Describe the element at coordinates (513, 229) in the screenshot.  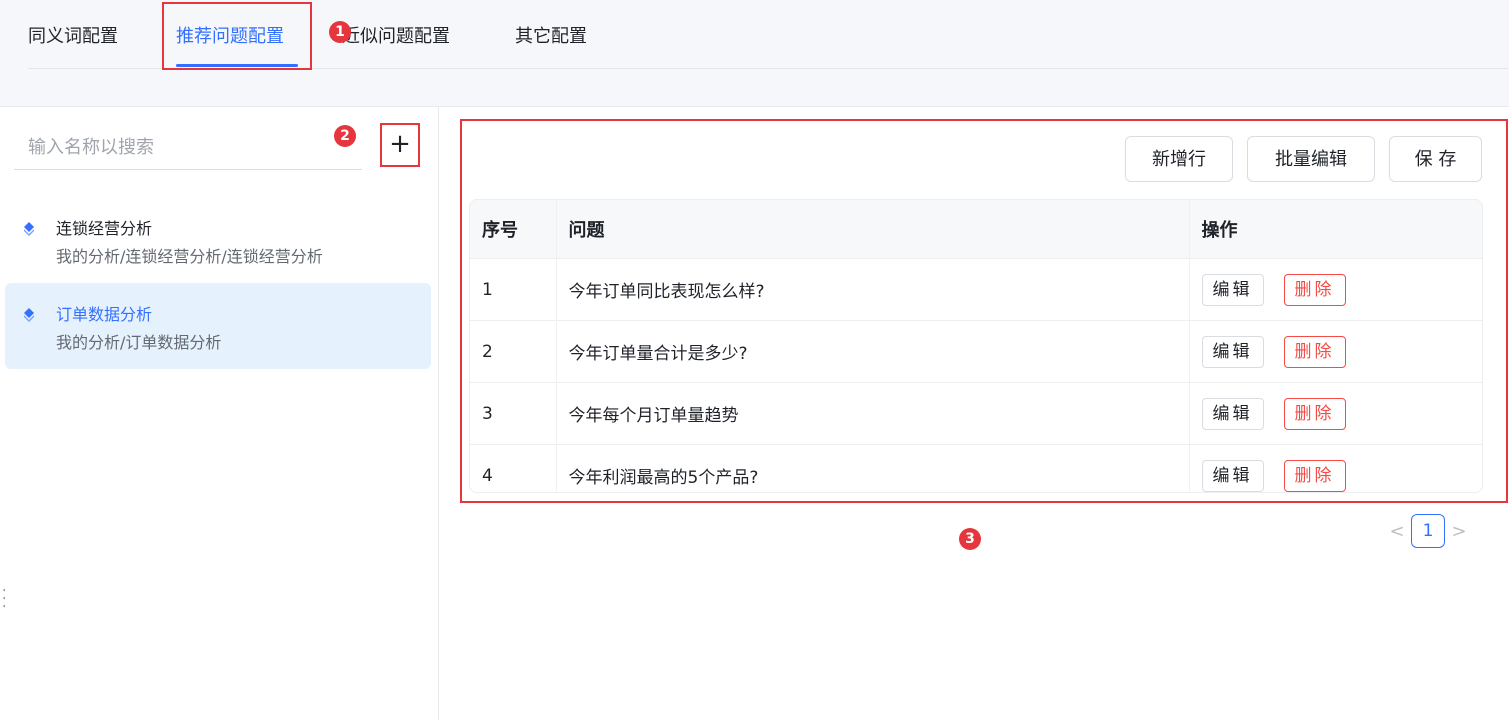
I see `column-header-index: 序号` at that location.